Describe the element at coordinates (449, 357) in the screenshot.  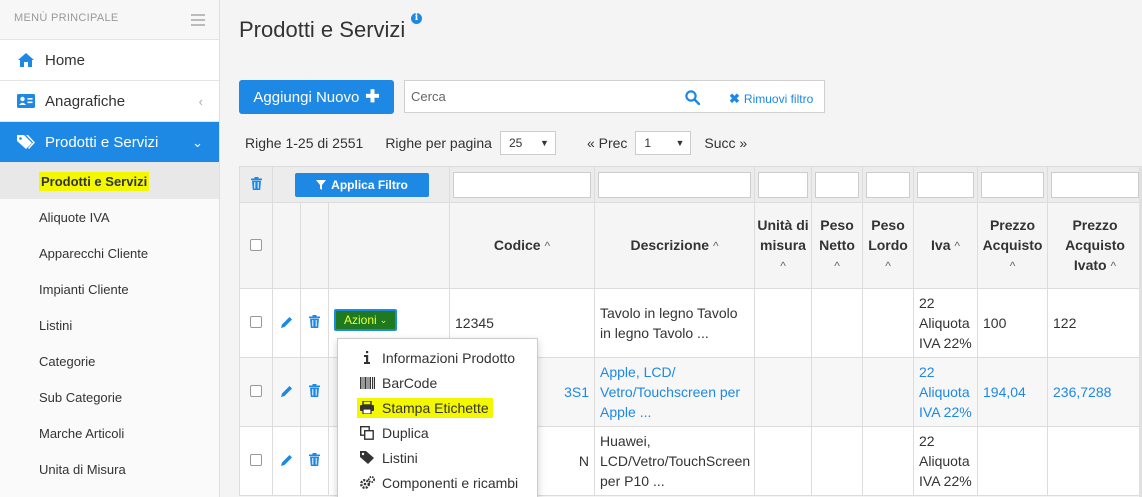
I see `menu-item-label: Informazioni Prodotto` at that location.